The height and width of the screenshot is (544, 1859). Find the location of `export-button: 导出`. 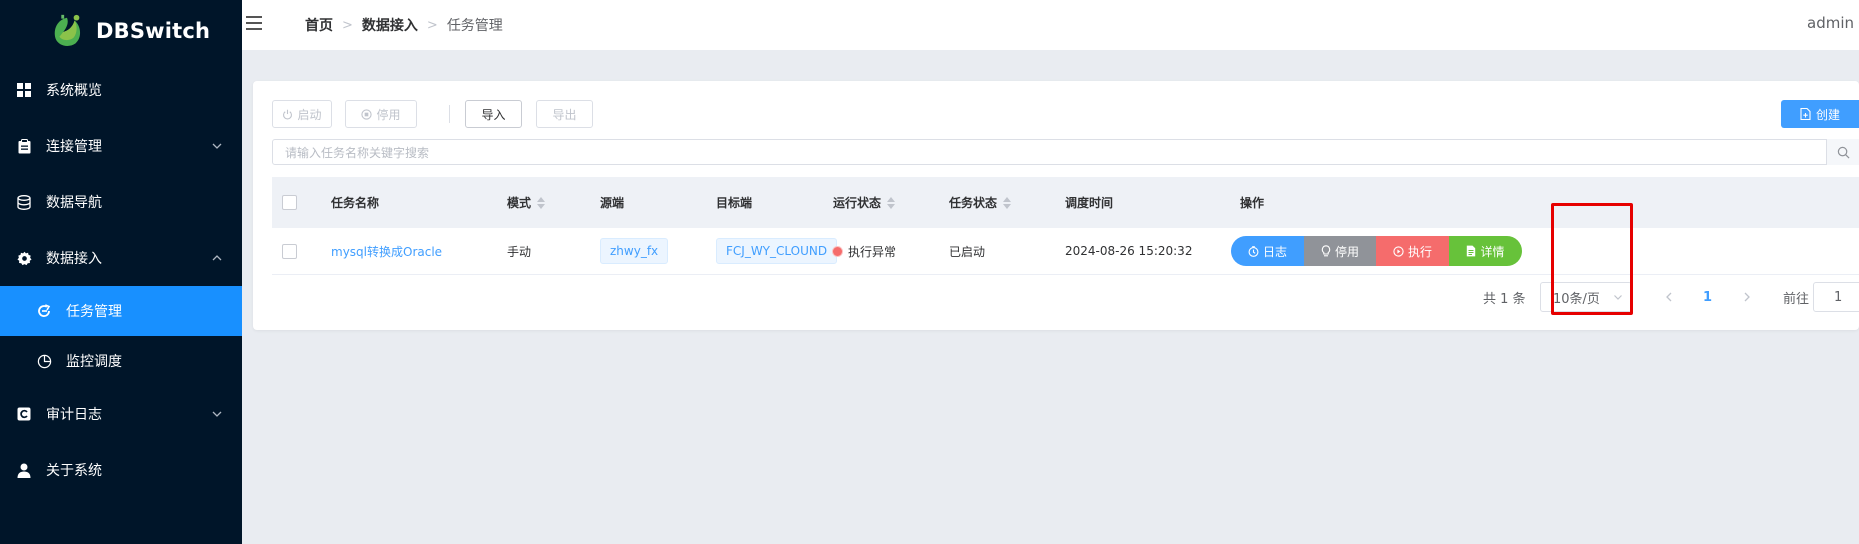

export-button: 导出 is located at coordinates (564, 114).